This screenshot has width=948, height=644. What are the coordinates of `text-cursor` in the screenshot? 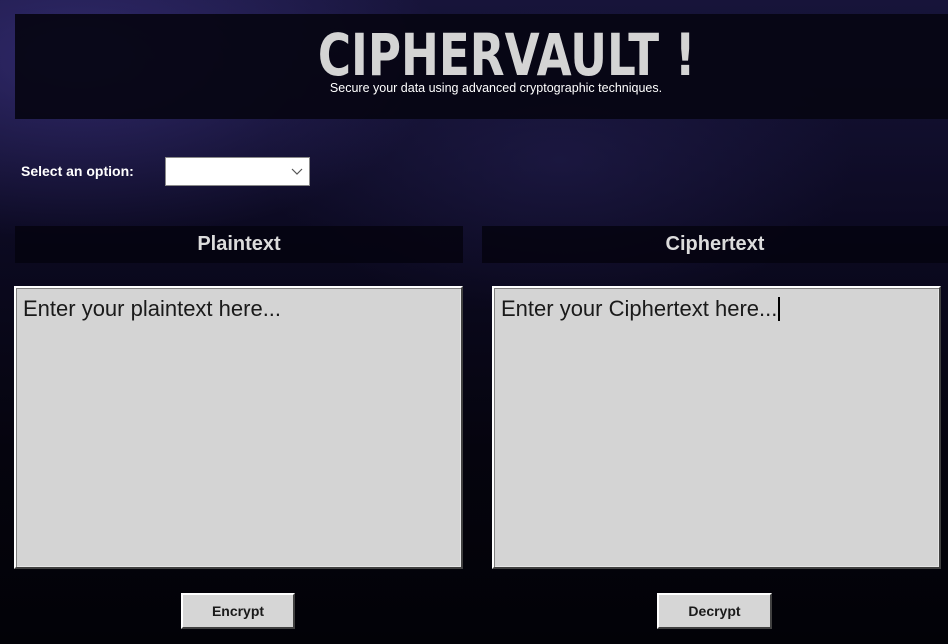 It's located at (779, 309).